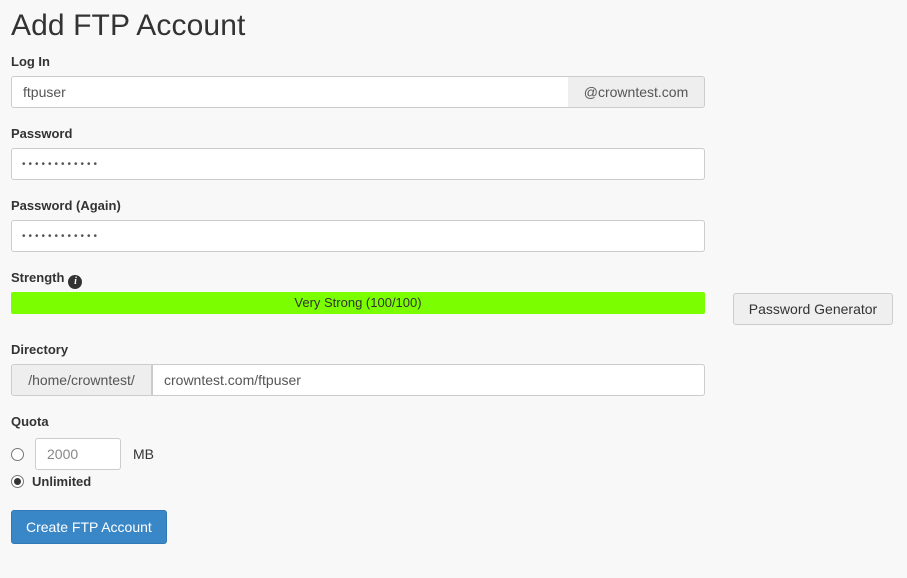  Describe the element at coordinates (636, 92) in the screenshot. I see `login-domain-suffix: @crowntest.com` at that location.